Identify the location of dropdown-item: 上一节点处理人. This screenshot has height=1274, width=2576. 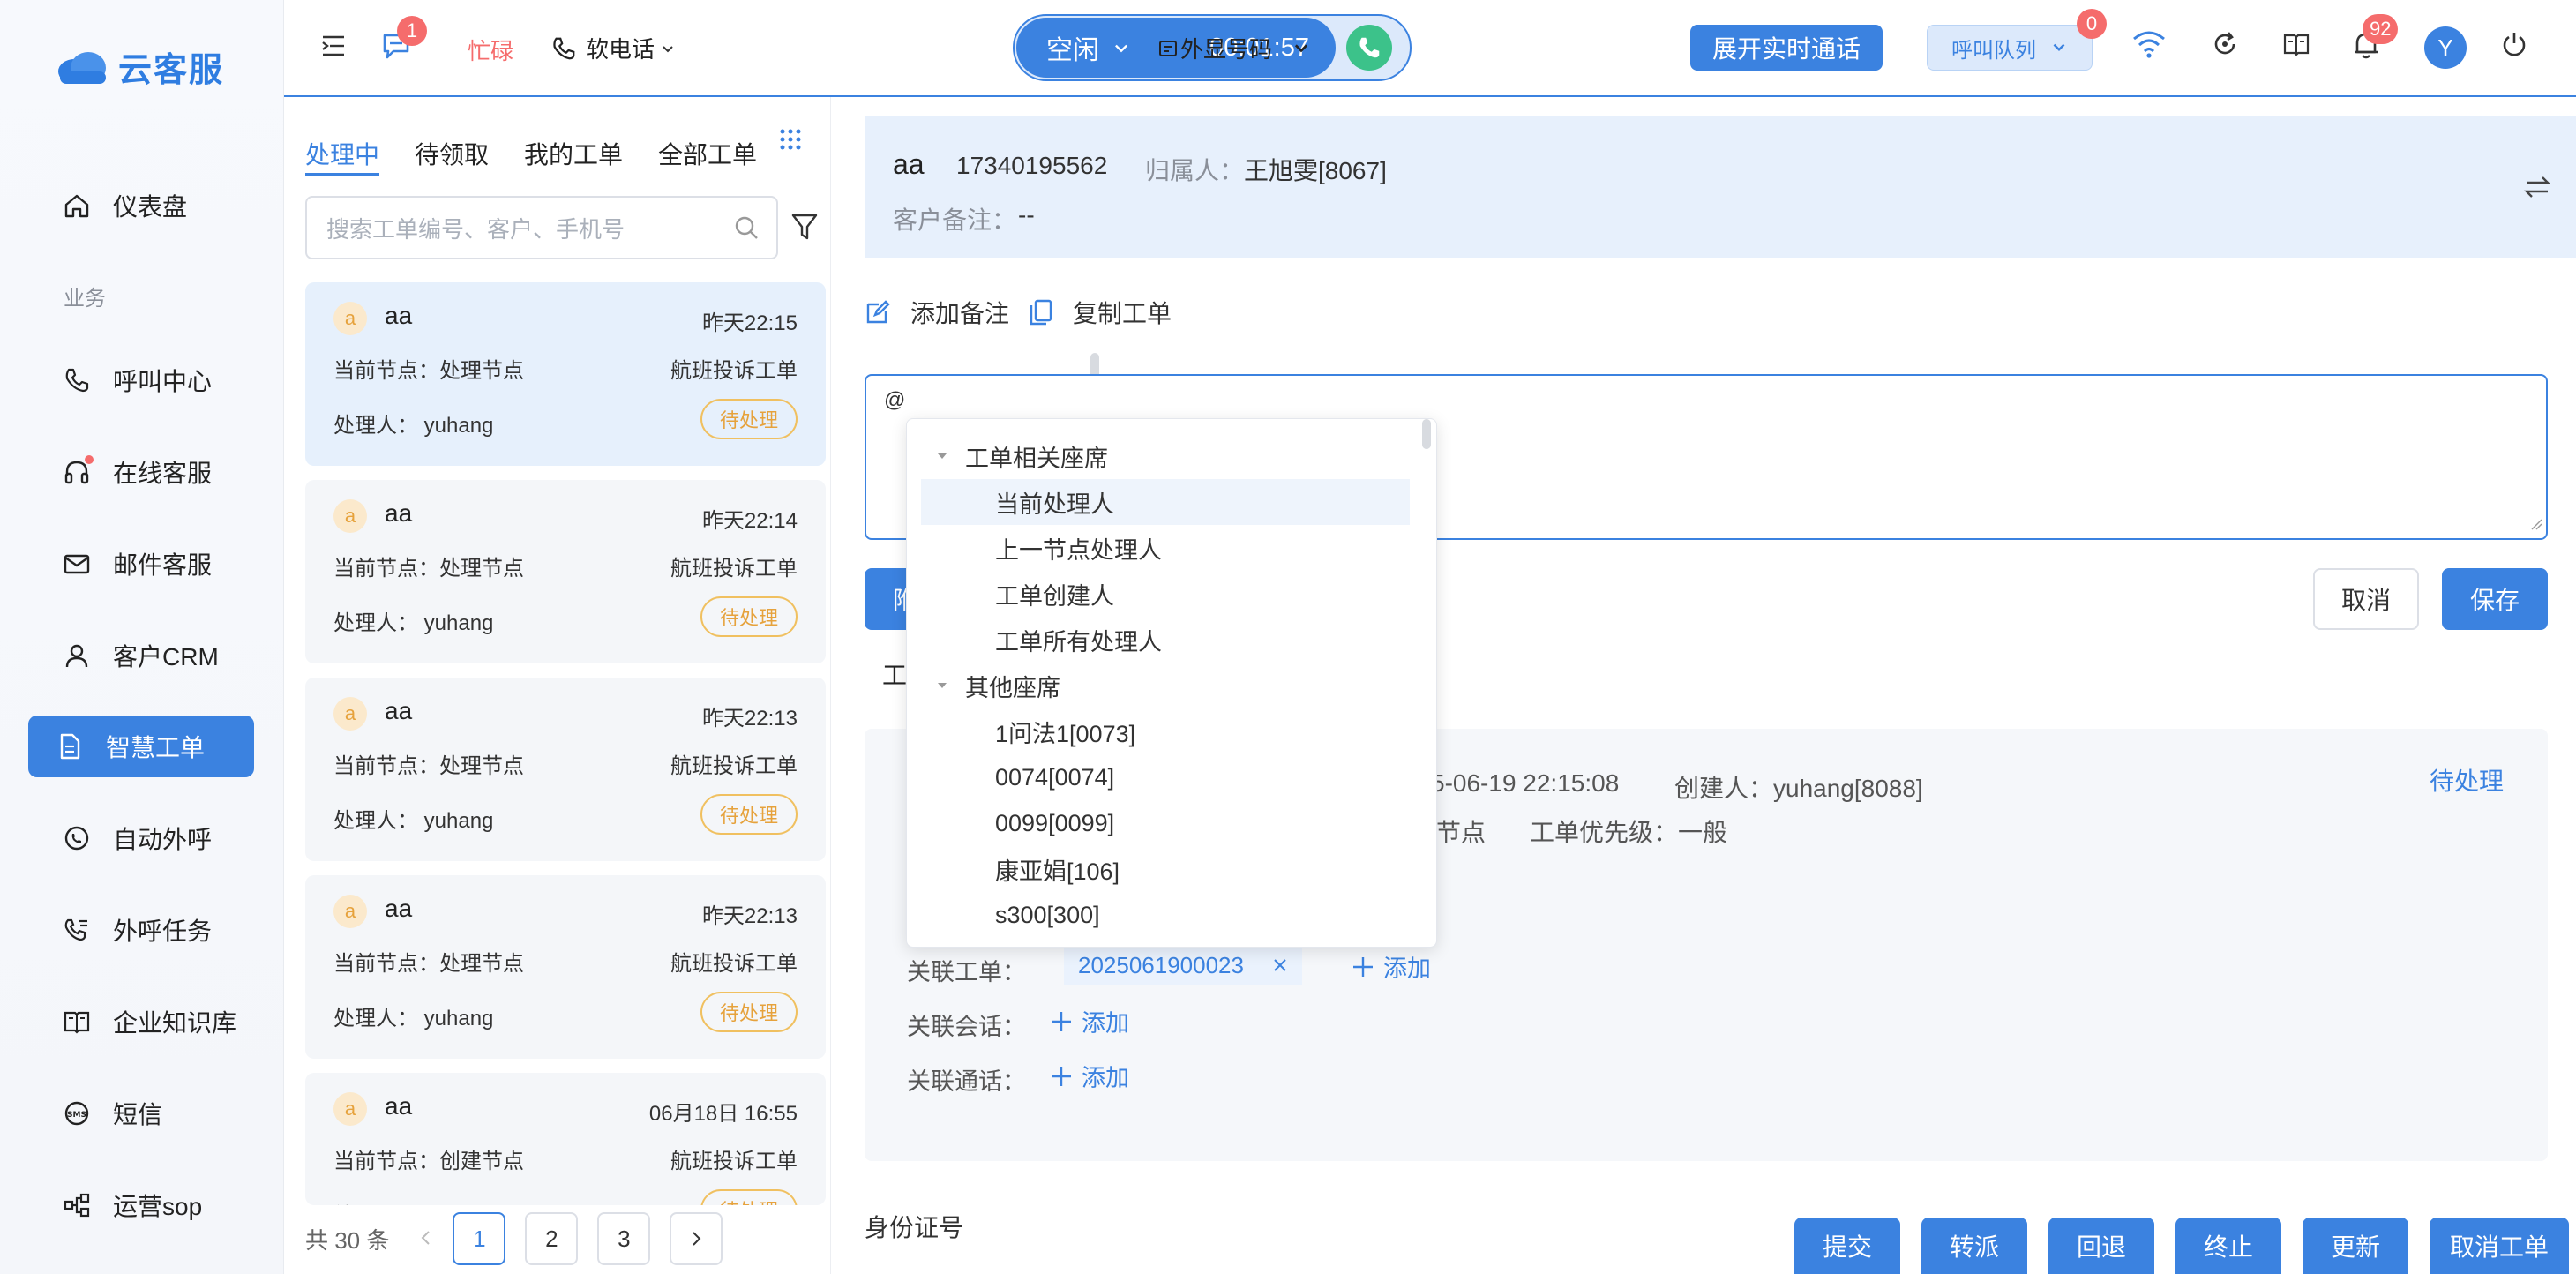
(1166, 548).